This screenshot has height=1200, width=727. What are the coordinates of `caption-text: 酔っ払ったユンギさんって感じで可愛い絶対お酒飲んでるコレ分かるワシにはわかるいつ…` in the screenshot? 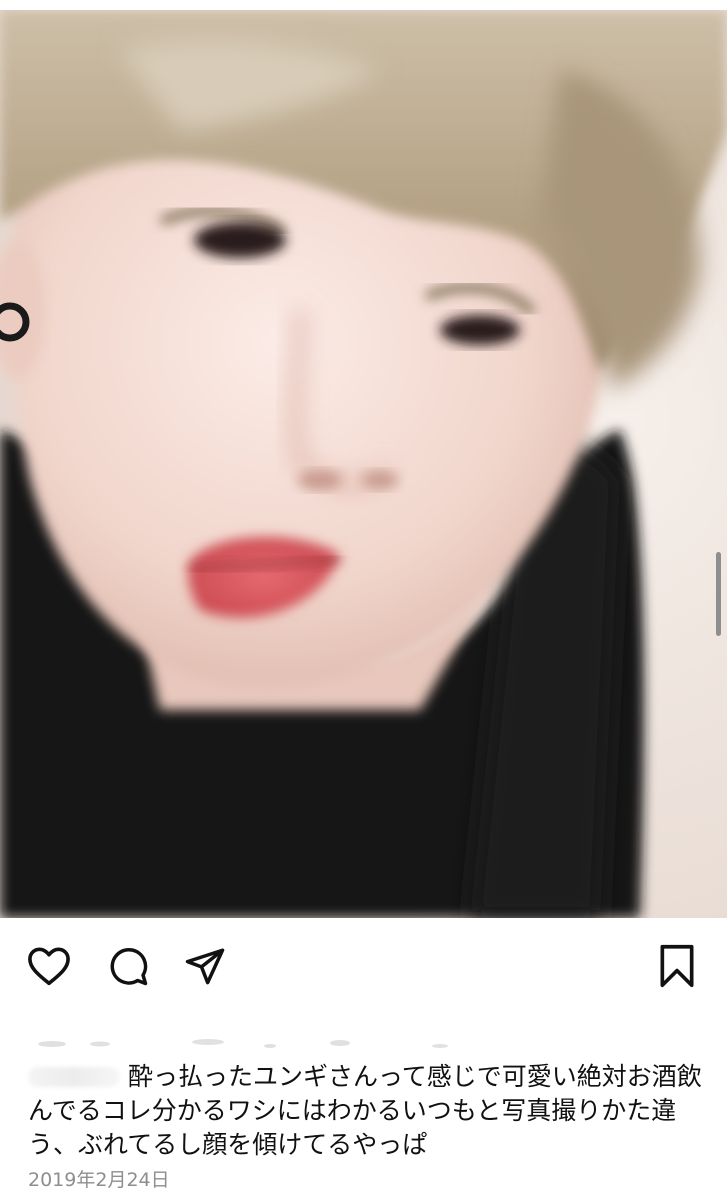 It's located at (365, 1110).